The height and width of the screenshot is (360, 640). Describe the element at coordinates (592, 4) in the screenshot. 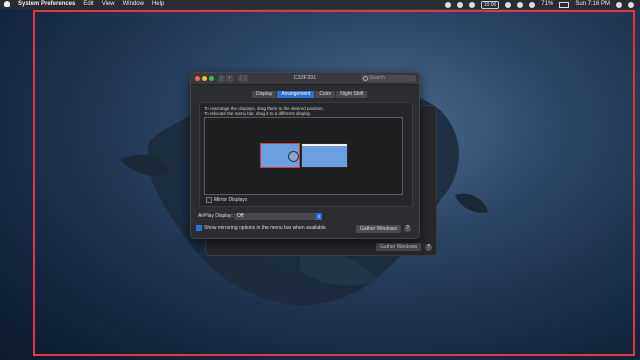

I see `menubar-clock: Sun 7:16 PM` at that location.